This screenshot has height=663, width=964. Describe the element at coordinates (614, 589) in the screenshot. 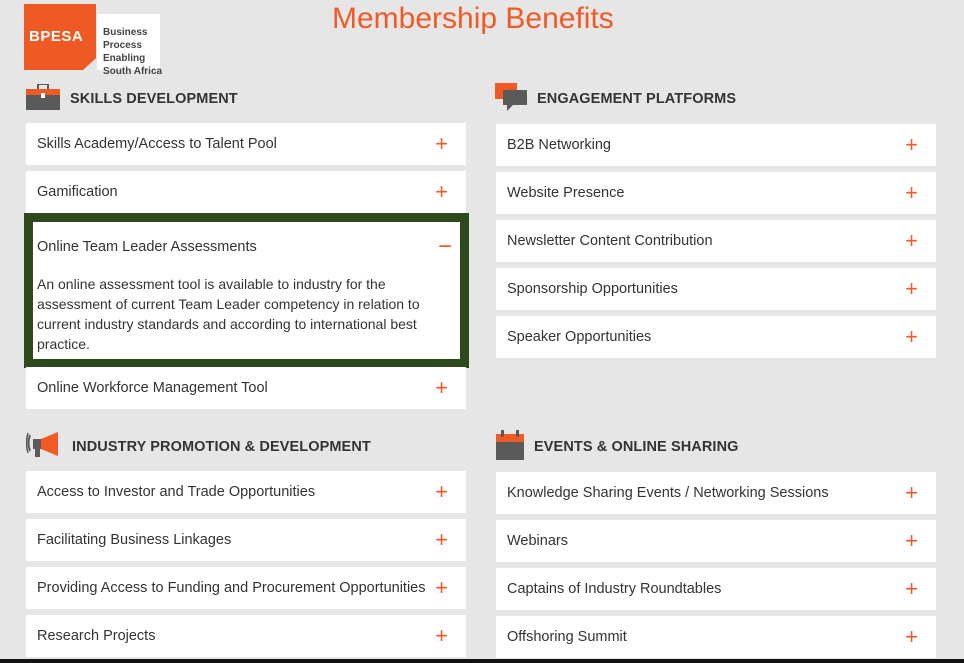

I see `benefit-label: Captains of Industry Roundtables` at that location.